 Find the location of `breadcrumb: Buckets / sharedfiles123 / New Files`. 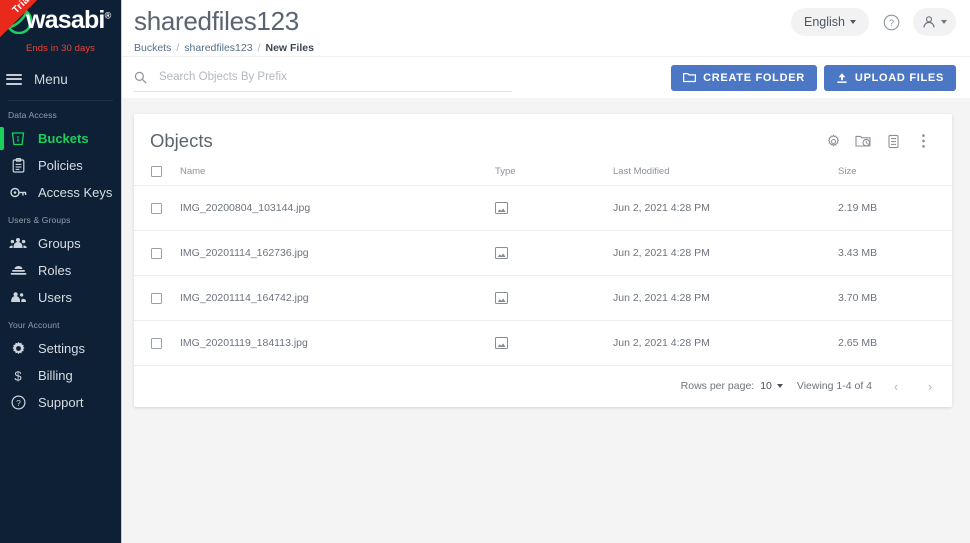

breadcrumb: Buckets / sharedfiles123 / New Files is located at coordinates (224, 48).